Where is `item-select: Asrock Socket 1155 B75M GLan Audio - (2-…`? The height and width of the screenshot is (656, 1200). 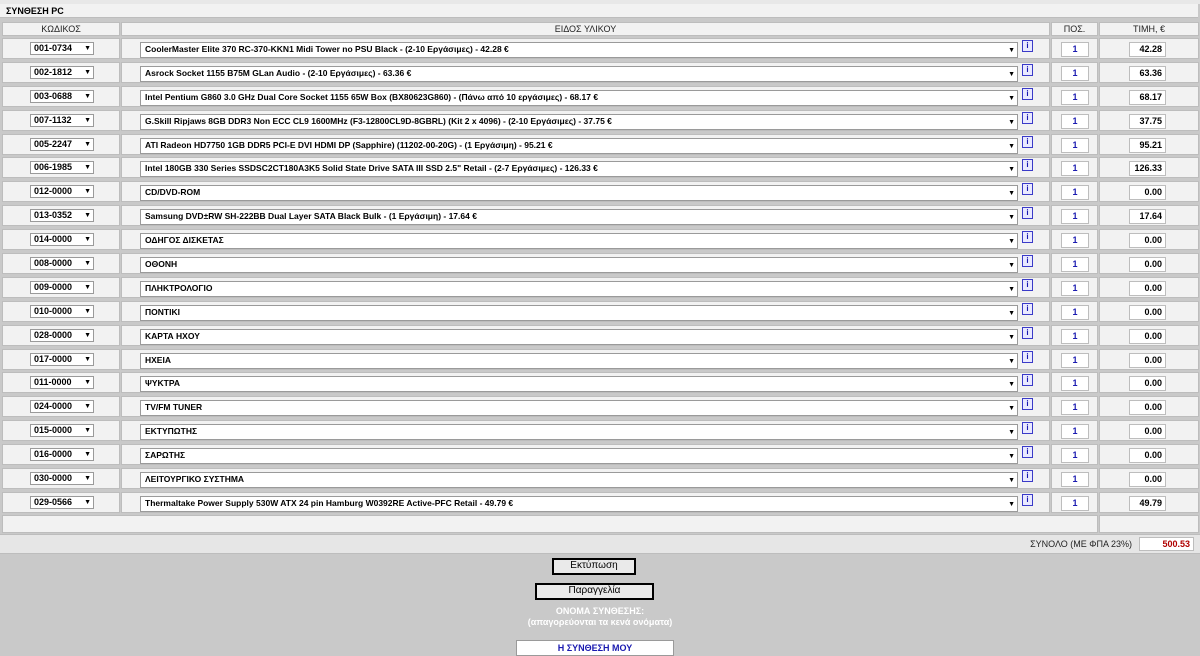 item-select: Asrock Socket 1155 B75M GLan Audio - (2-… is located at coordinates (579, 73).